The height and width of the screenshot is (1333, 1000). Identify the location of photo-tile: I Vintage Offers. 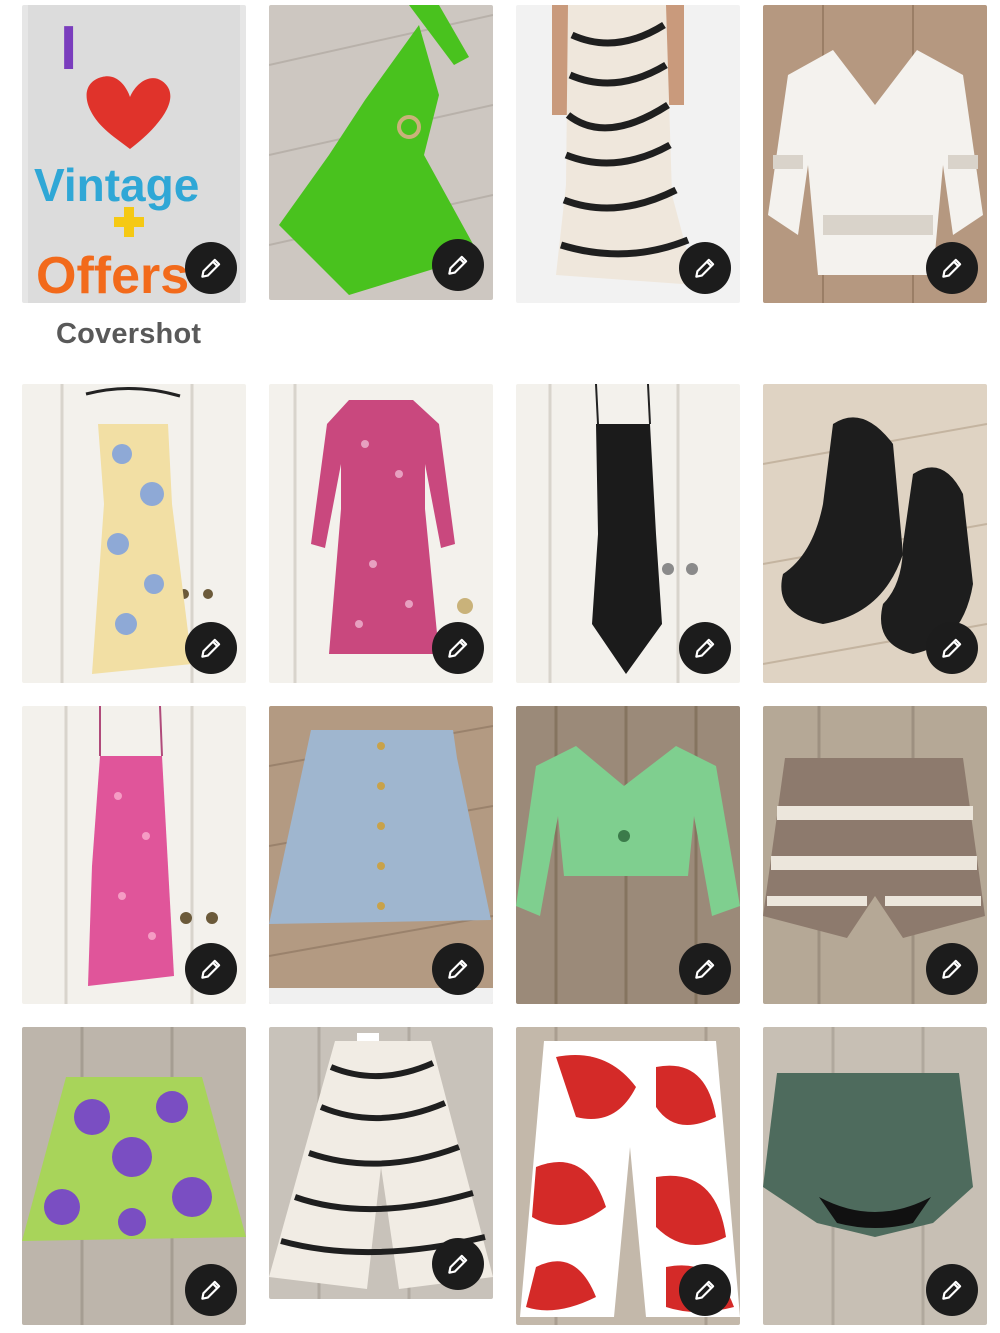
(134, 154).